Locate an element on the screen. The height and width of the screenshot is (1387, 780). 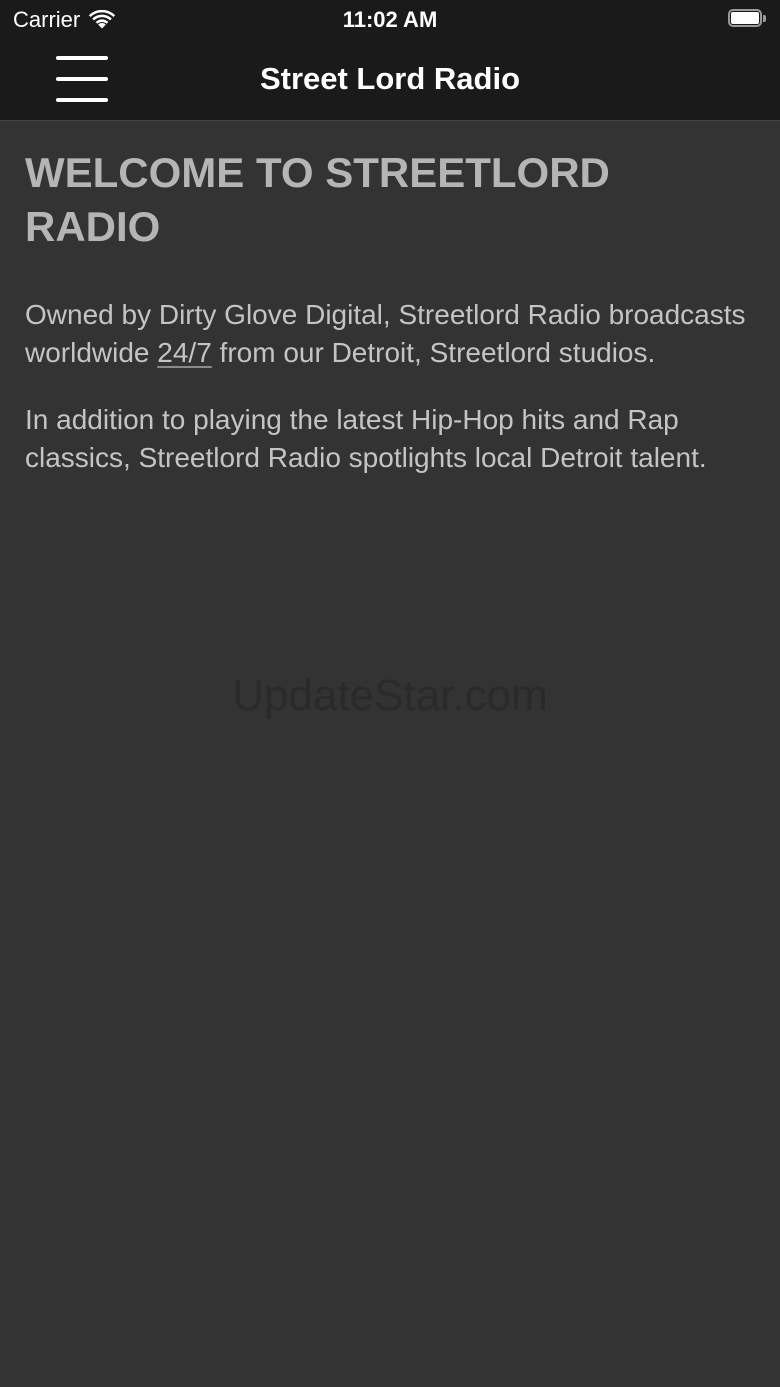
menu-icon-bar is located at coordinates (82, 100).